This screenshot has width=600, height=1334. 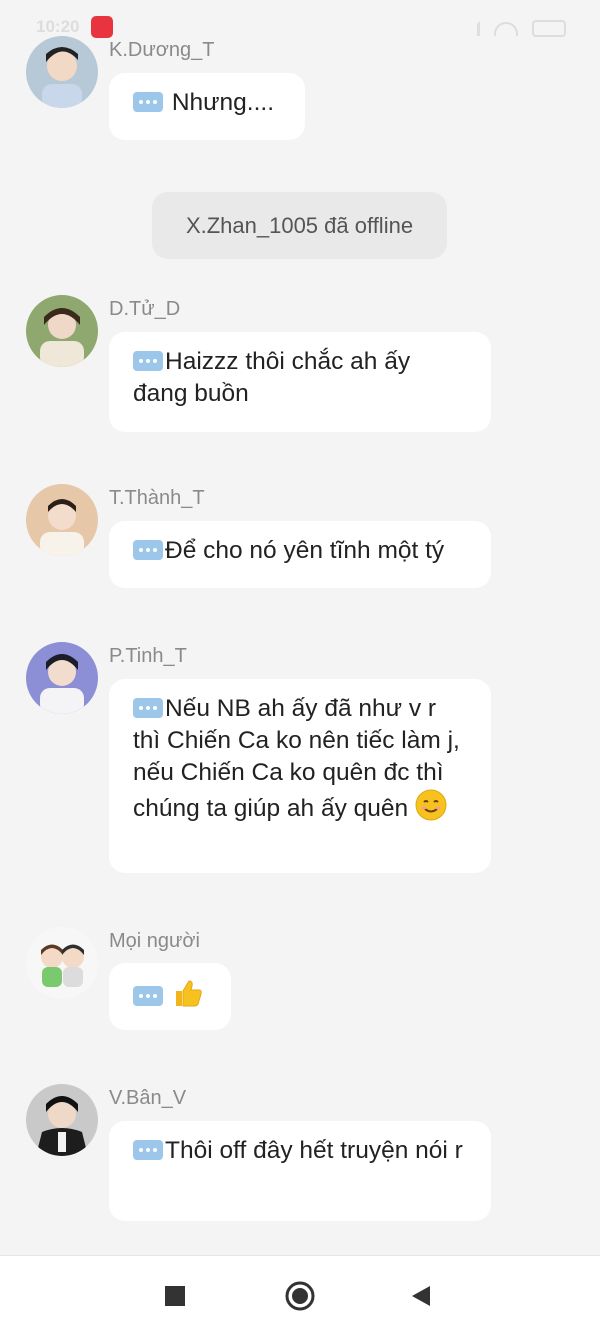 What do you see at coordinates (300, 28) in the screenshot?
I see `status-bar: 10:20` at bounding box center [300, 28].